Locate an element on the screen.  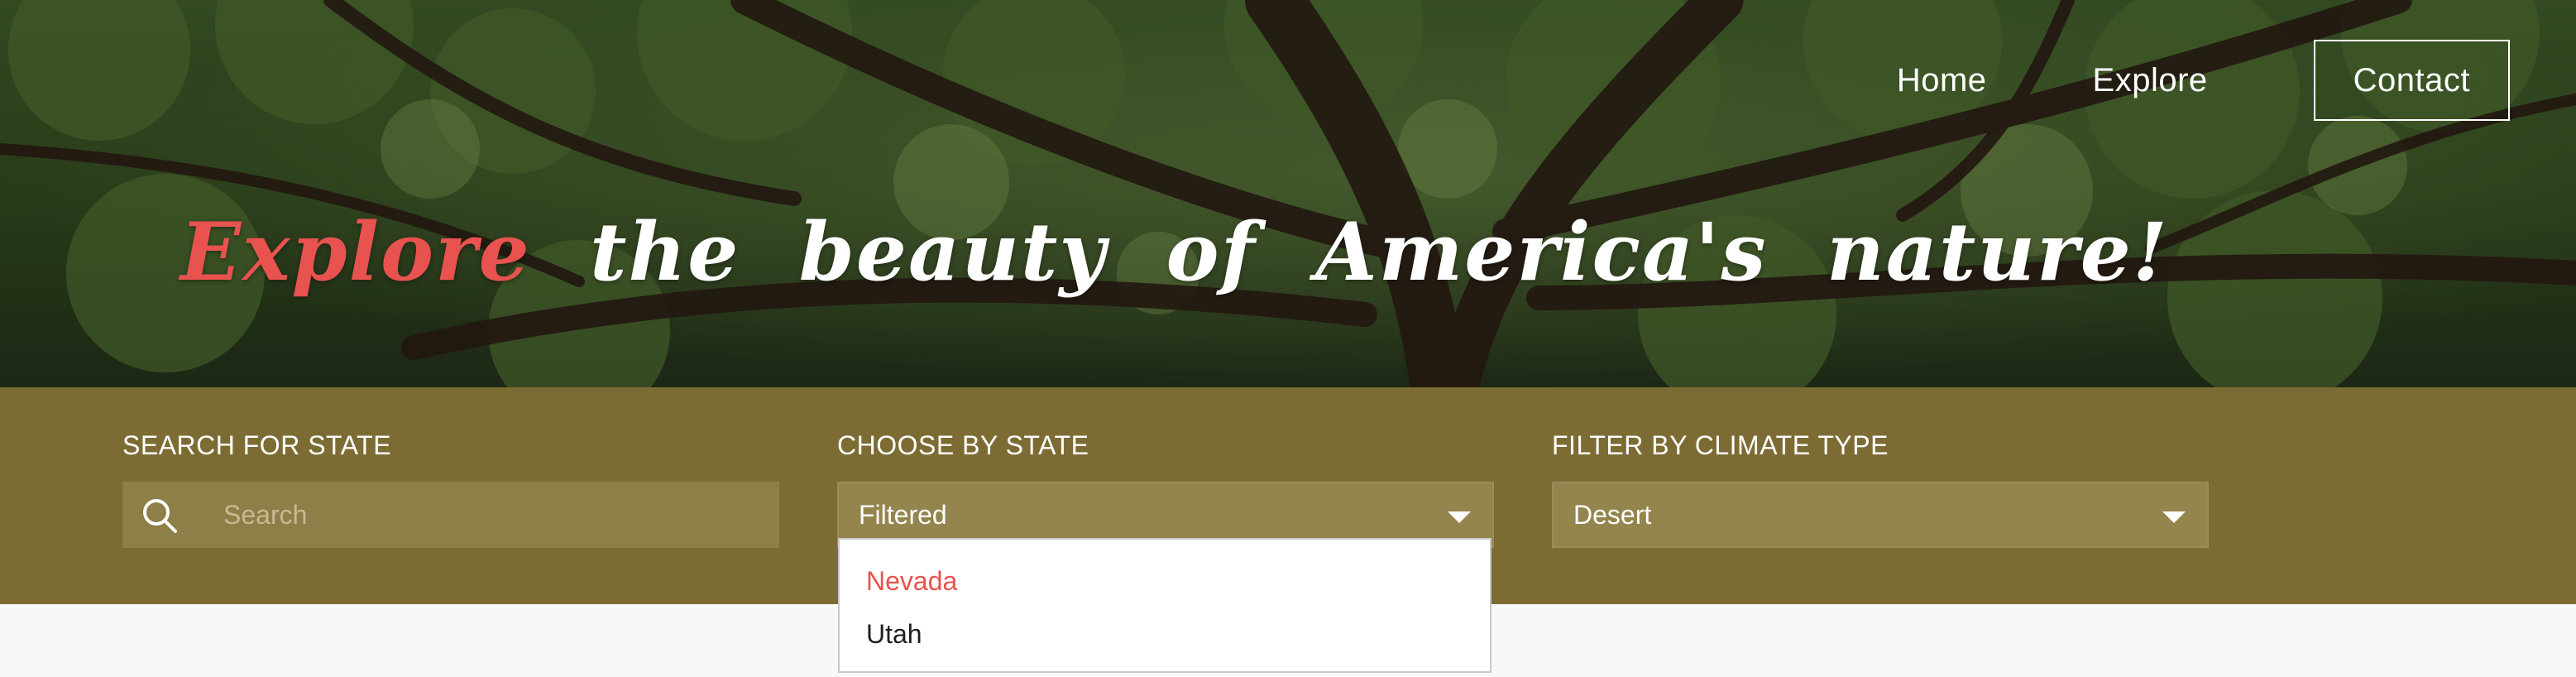
state-select-value: Filtered is located at coordinates (903, 514).